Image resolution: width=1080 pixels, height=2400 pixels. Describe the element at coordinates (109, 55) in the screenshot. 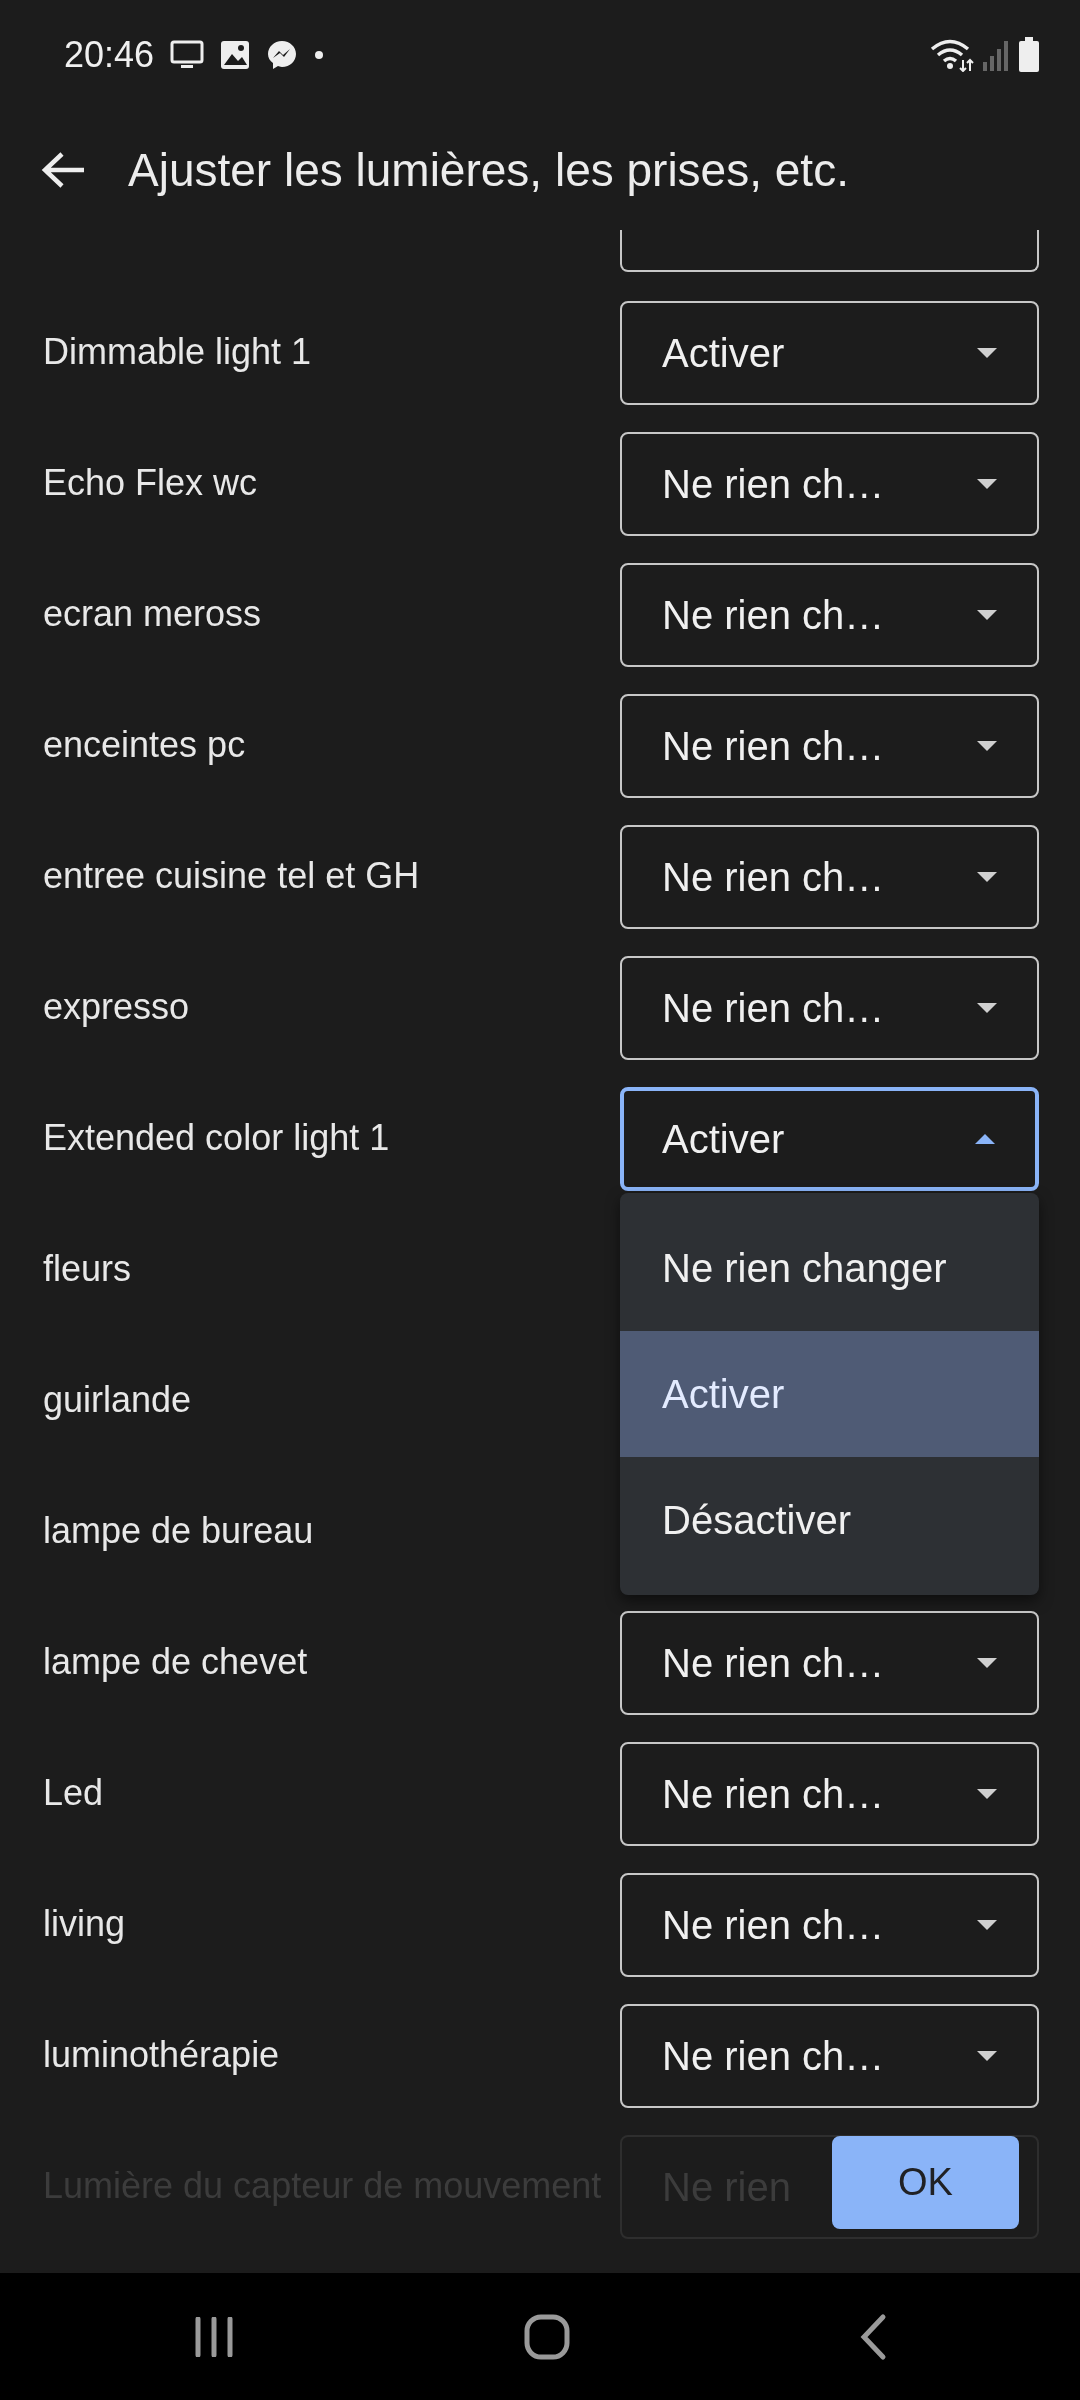

I see `status-time: 20:46` at that location.